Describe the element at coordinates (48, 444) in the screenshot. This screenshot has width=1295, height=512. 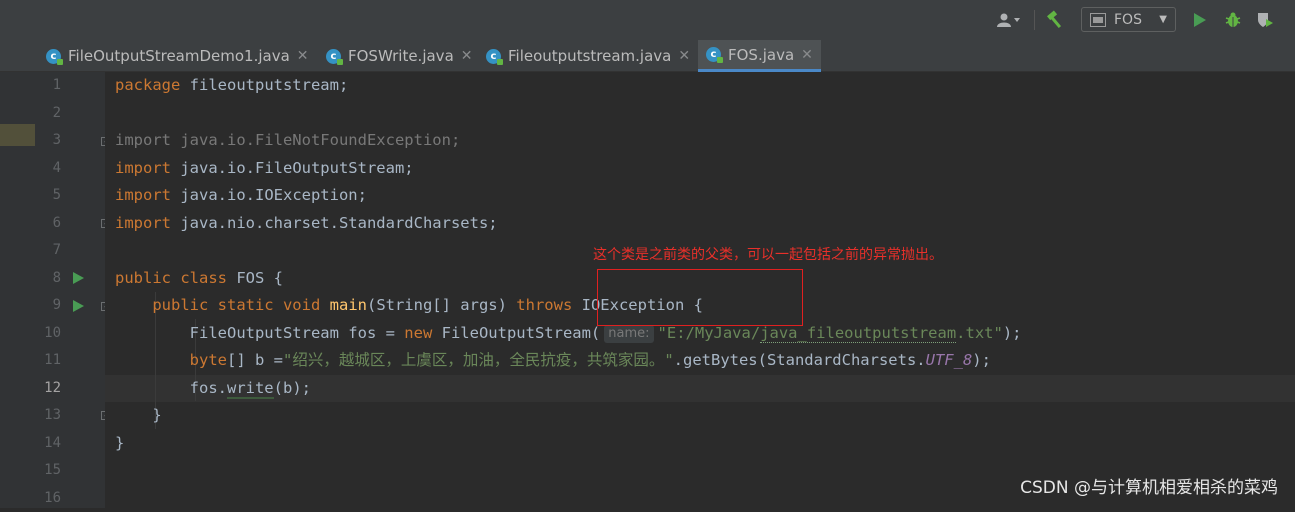
I see `line-number: 14` at that location.